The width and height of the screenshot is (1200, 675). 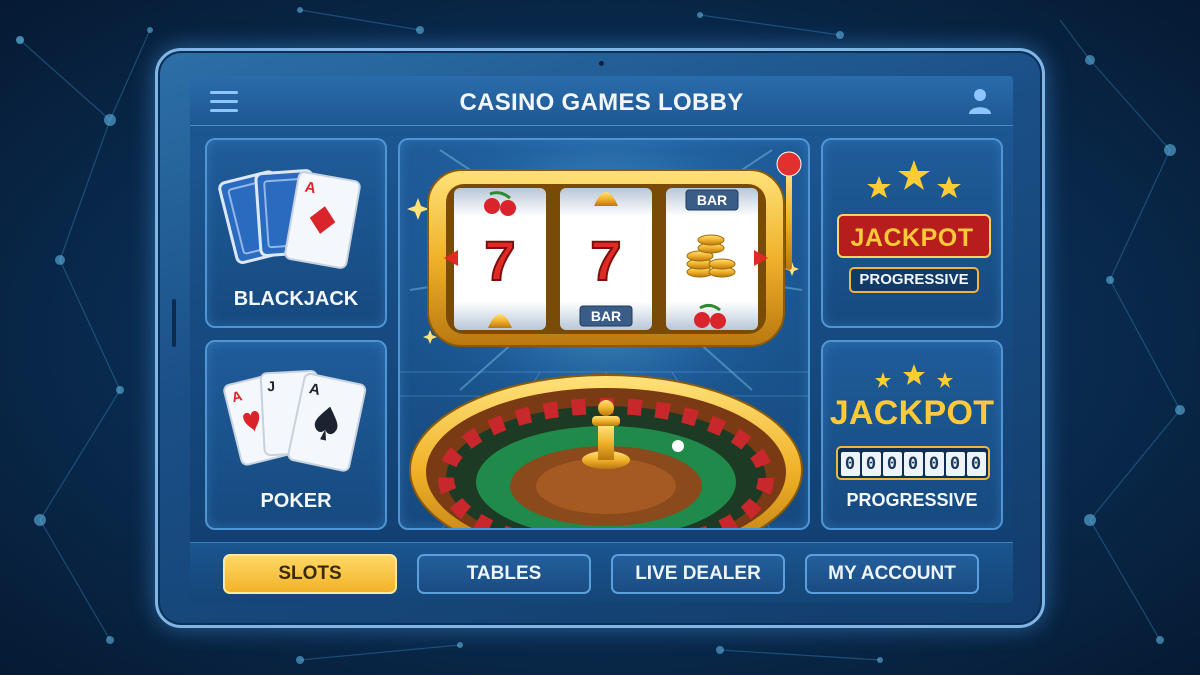 What do you see at coordinates (912, 435) in the screenshot?
I see `jackpot-card-2: JACKPOT 0000000 PROGRESSIVE` at bounding box center [912, 435].